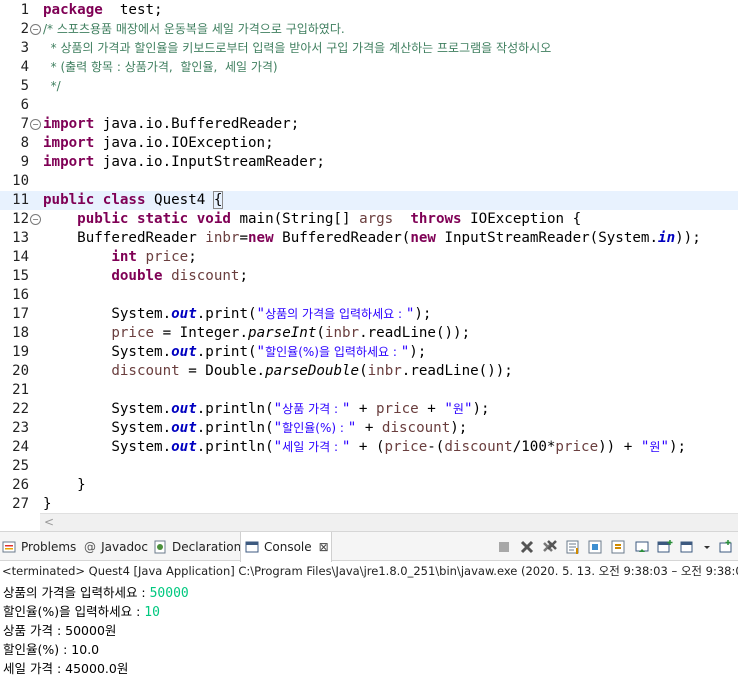  What do you see at coordinates (726, 547) in the screenshot?
I see `minimize-icon` at bounding box center [726, 547].